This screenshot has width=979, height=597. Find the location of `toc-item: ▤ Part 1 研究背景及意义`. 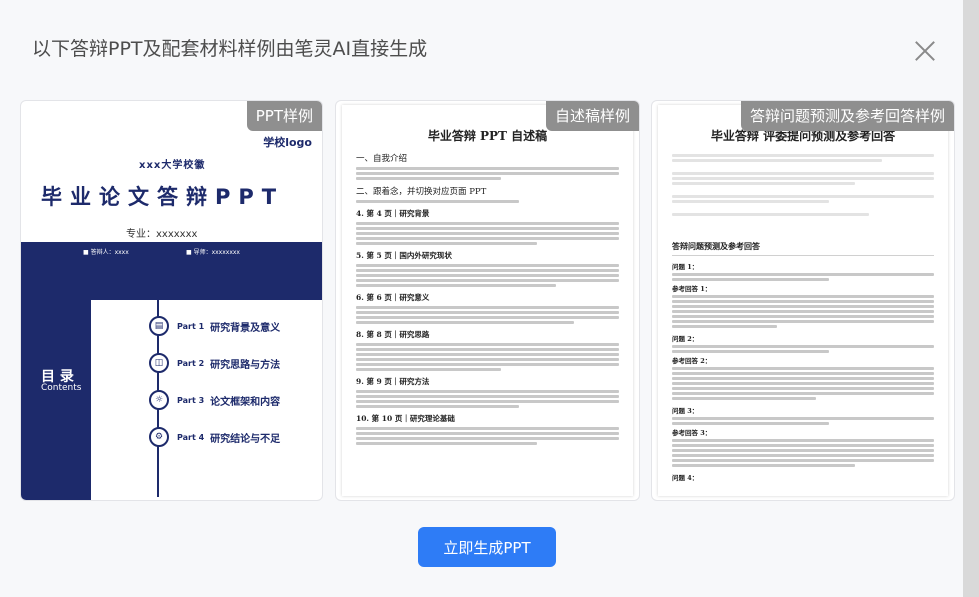

toc-item: ▤ Part 1 研究背景及意义 is located at coordinates (214, 326).